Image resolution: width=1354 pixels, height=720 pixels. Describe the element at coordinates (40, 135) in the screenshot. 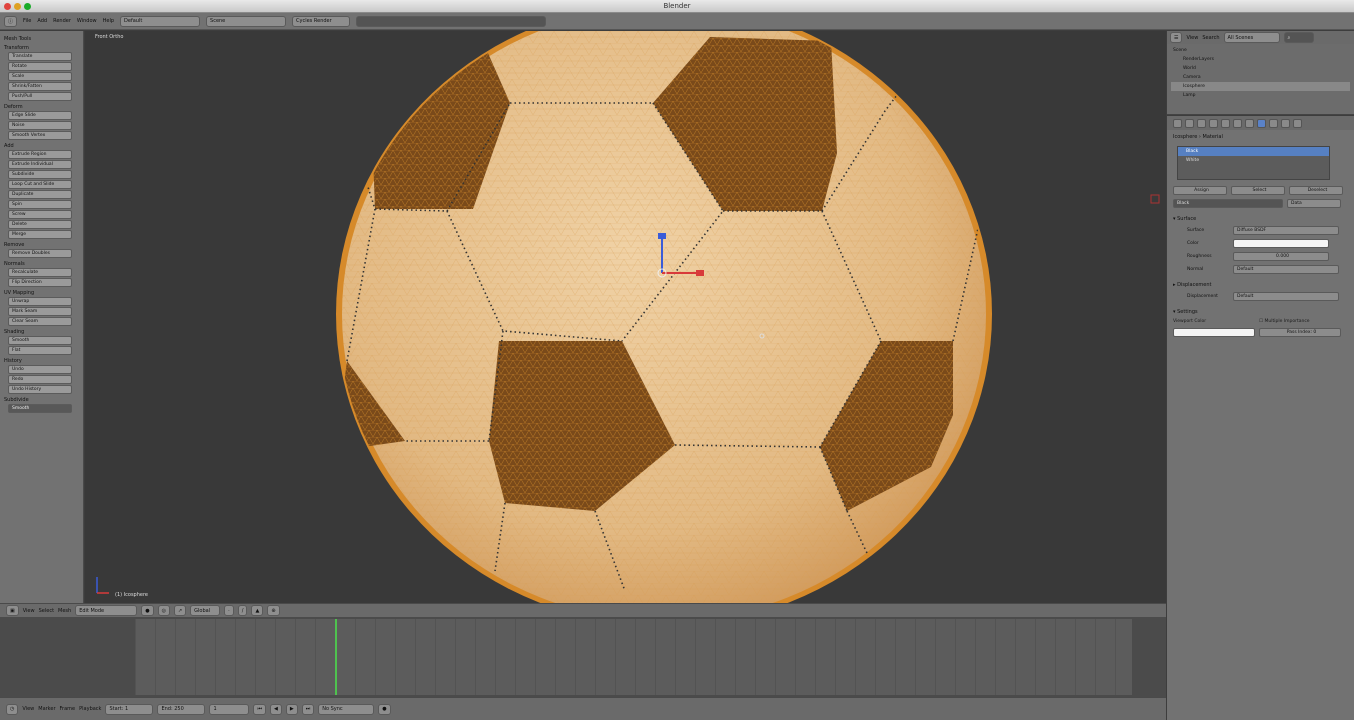

I see `tool-button: Smooth Vertex` at that location.